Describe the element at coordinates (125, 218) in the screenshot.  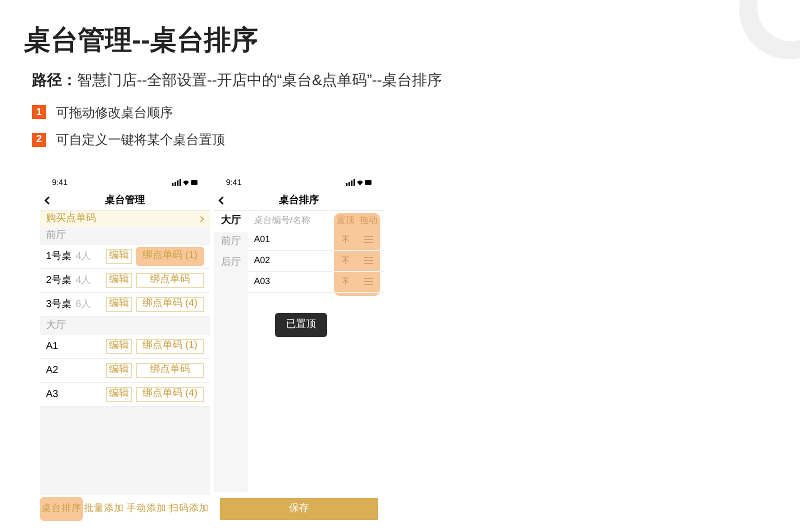
I see `buy-banner: 购买点单码` at that location.